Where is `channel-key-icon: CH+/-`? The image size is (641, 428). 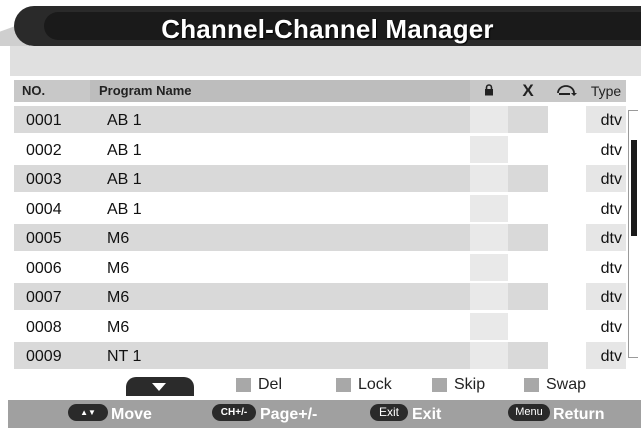 channel-key-icon: CH+/- is located at coordinates (234, 412).